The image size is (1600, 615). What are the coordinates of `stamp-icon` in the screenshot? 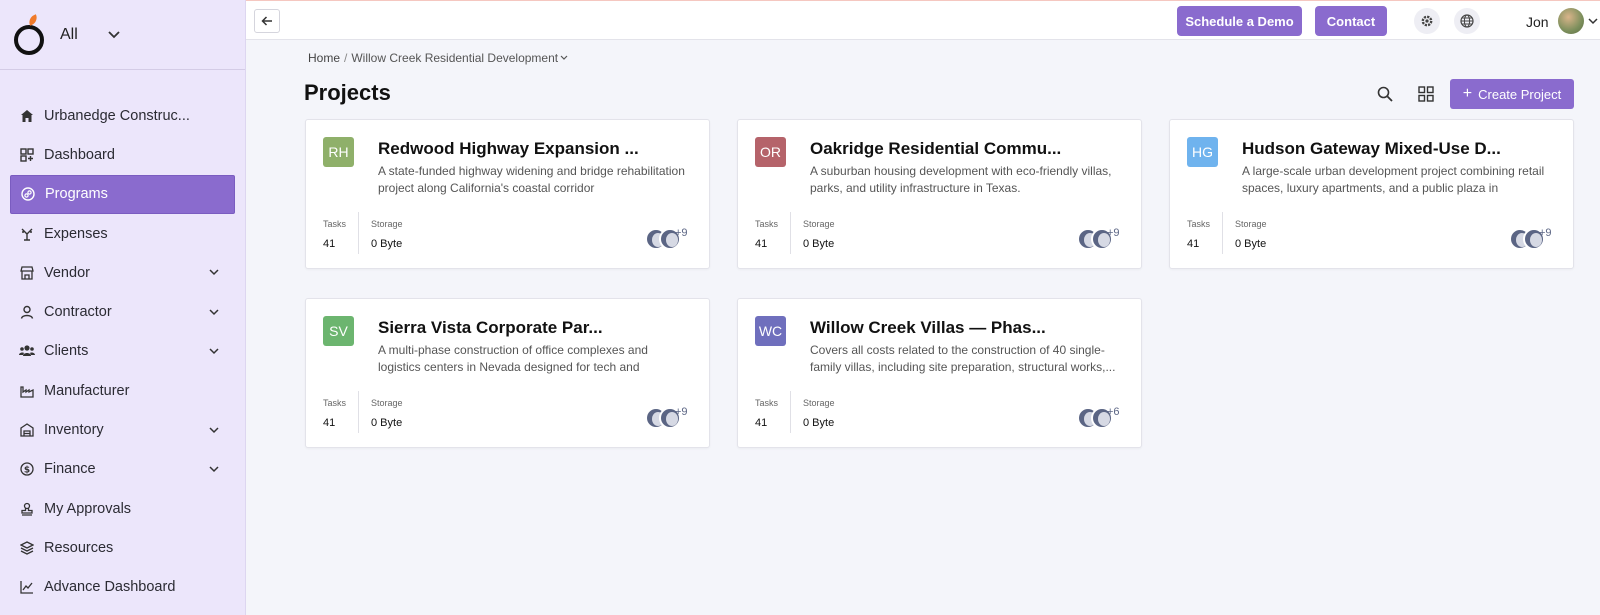 It's located at (27, 509).